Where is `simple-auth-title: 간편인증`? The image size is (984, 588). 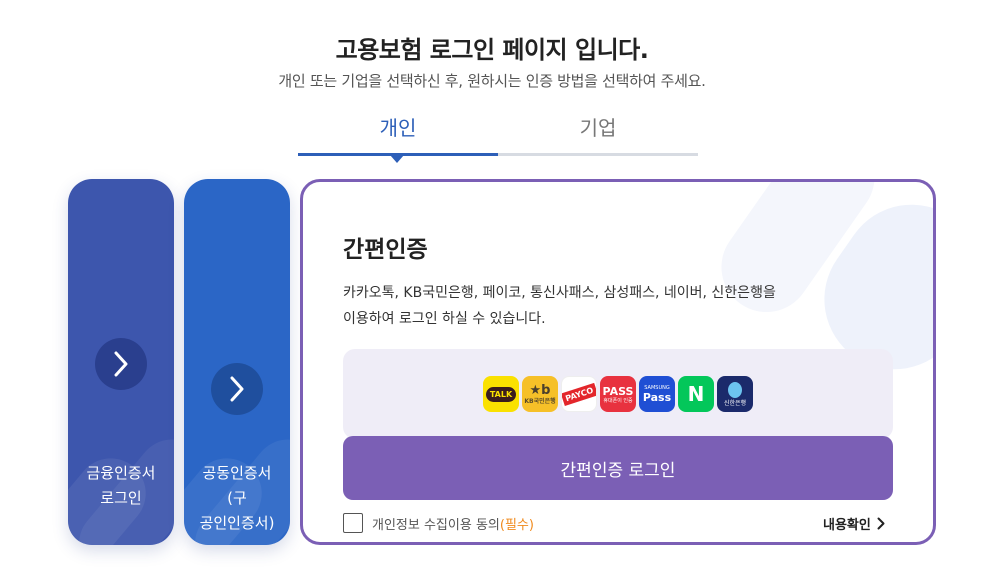
simple-auth-title: 간편인증 is located at coordinates (385, 250).